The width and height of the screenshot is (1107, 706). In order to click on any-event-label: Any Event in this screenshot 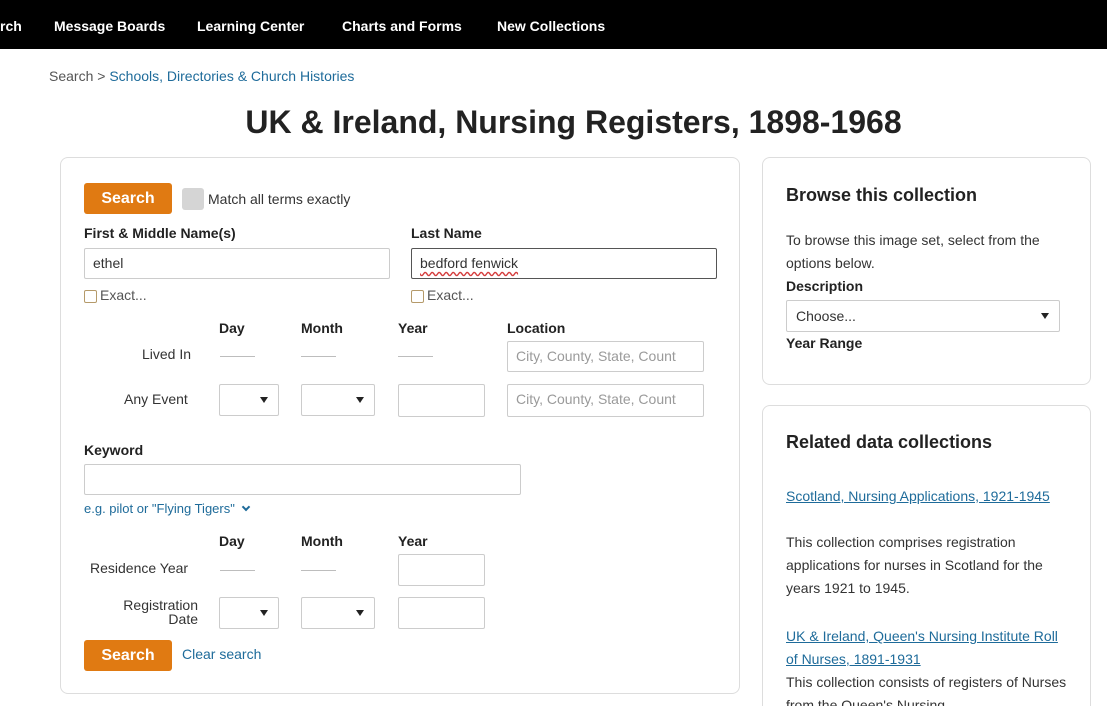, I will do `click(156, 399)`.